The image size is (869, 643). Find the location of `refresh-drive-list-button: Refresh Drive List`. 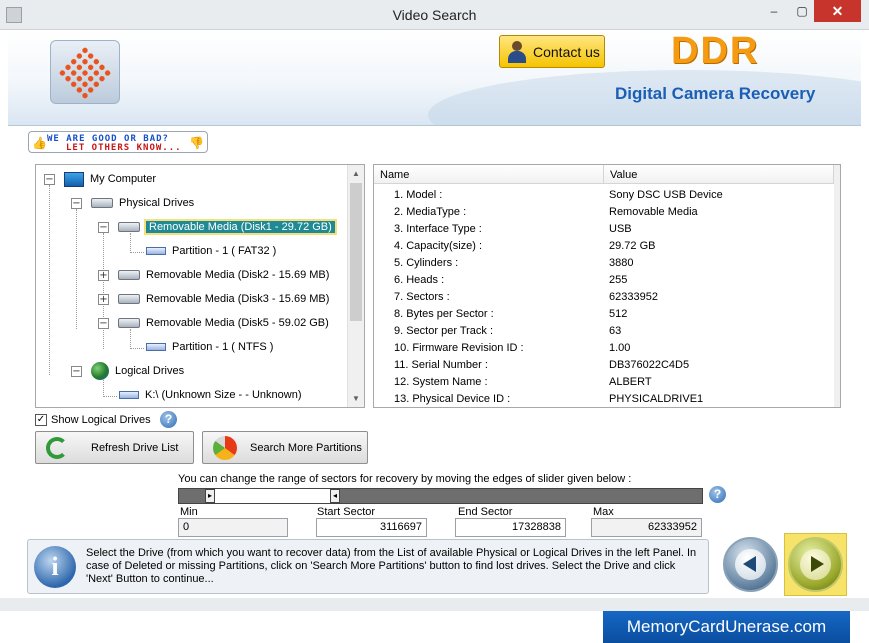

refresh-drive-list-button: Refresh Drive List is located at coordinates (114, 447).